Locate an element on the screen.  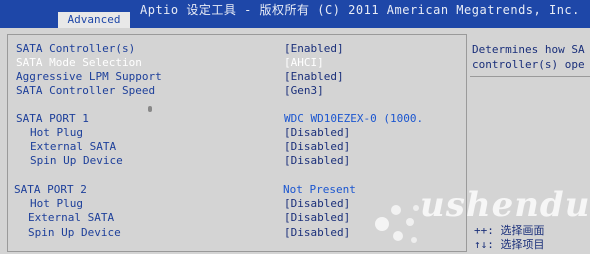
setting-label: SATA Mode Selection is located at coordinates (79, 62).